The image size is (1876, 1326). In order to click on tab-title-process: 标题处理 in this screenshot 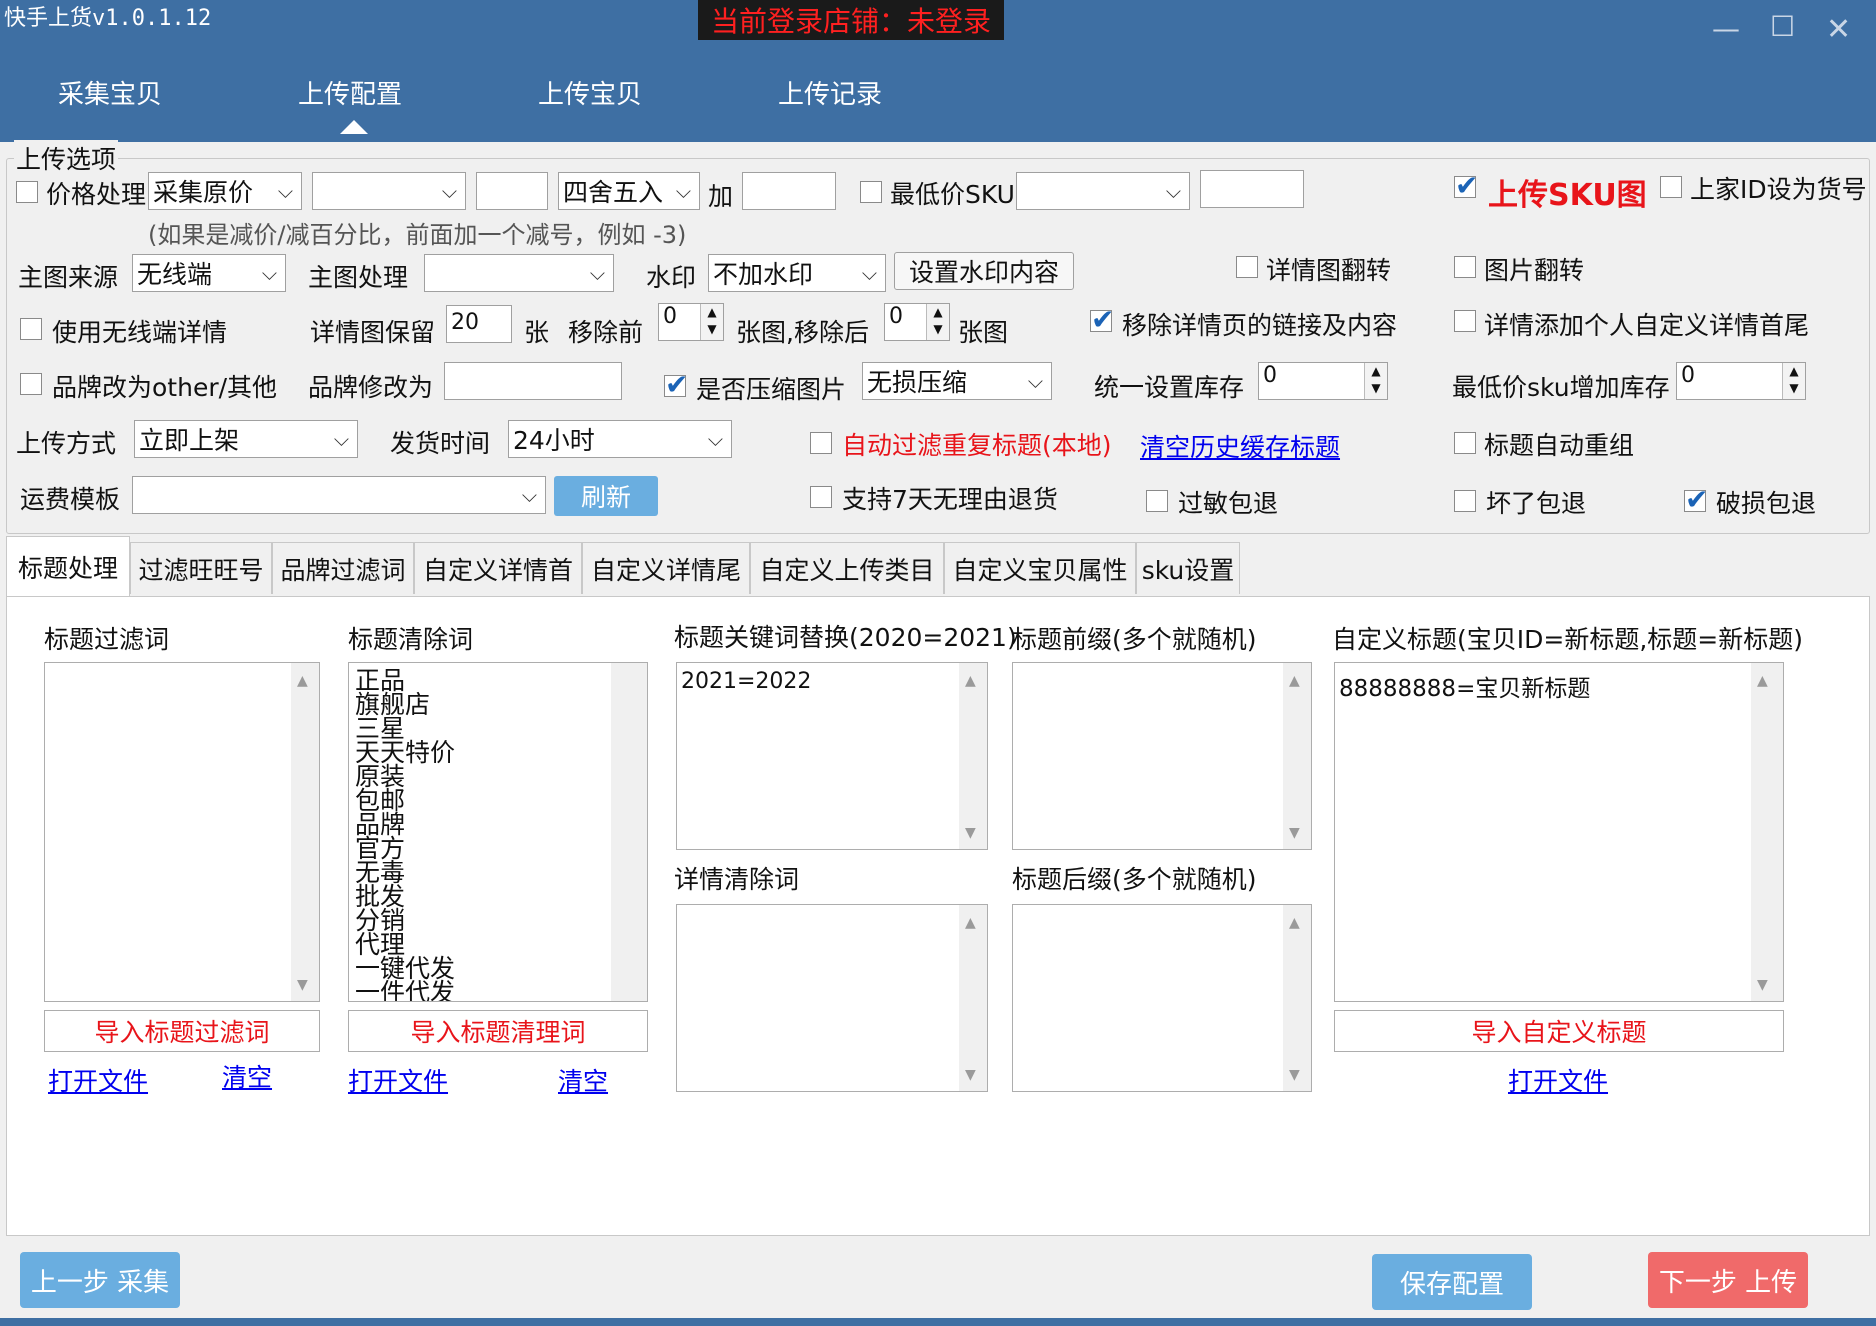, I will do `click(68, 566)`.